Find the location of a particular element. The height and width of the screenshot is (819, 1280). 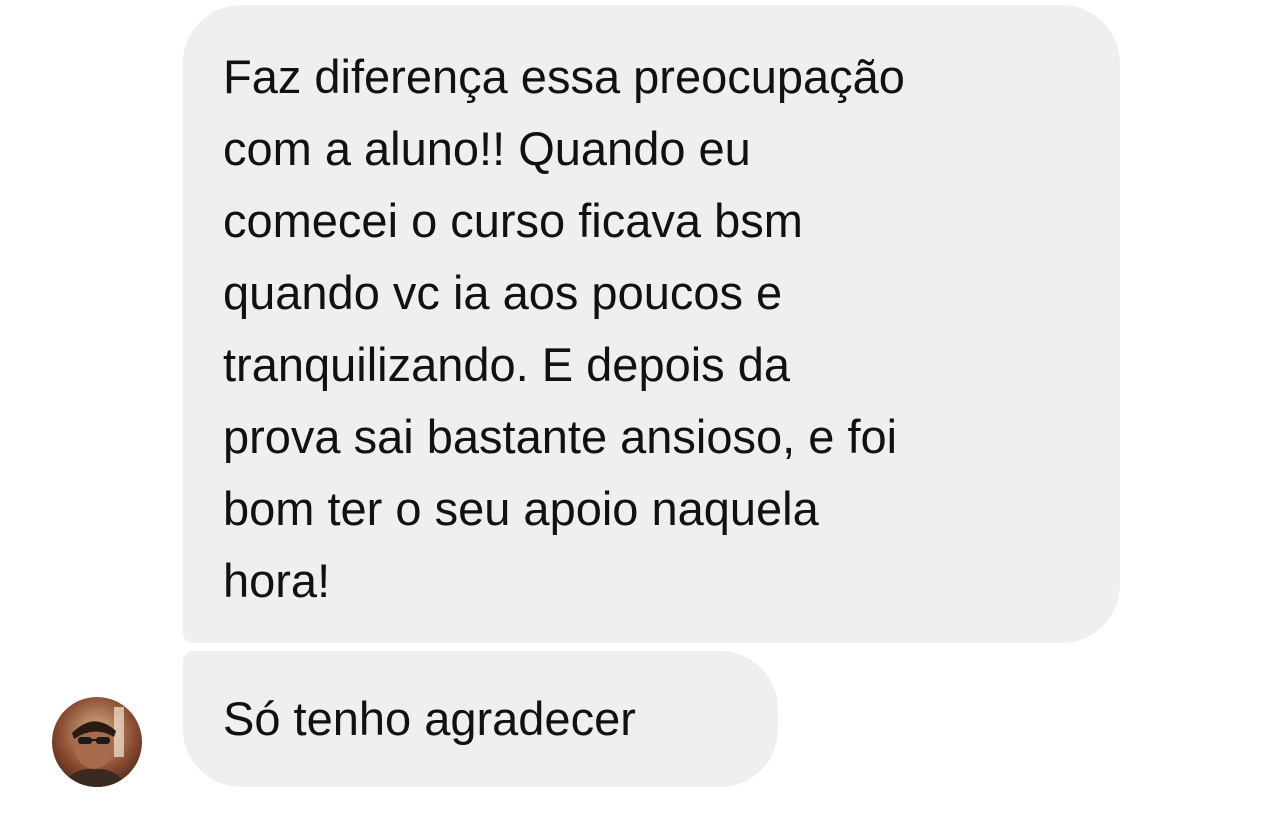

message-text-line: prova sai bastante ansioso, e foi is located at coordinates (560, 436).